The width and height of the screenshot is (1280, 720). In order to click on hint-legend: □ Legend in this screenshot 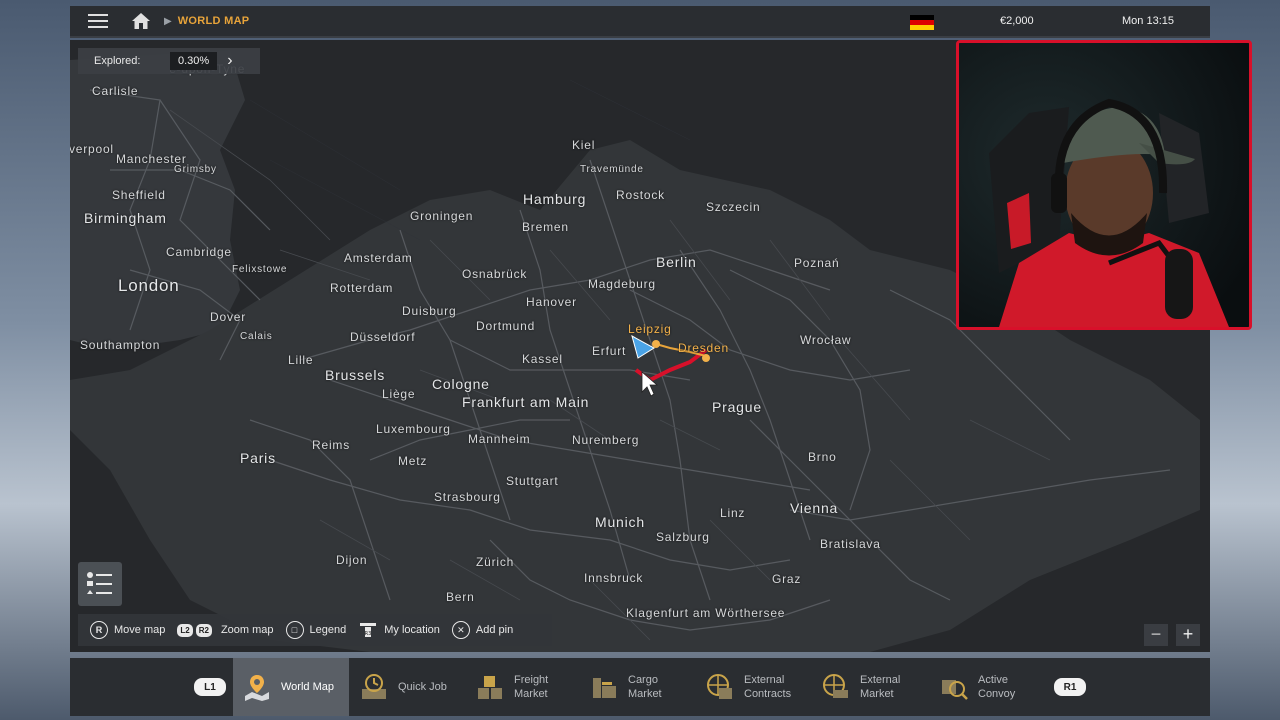, I will do `click(315, 630)`.